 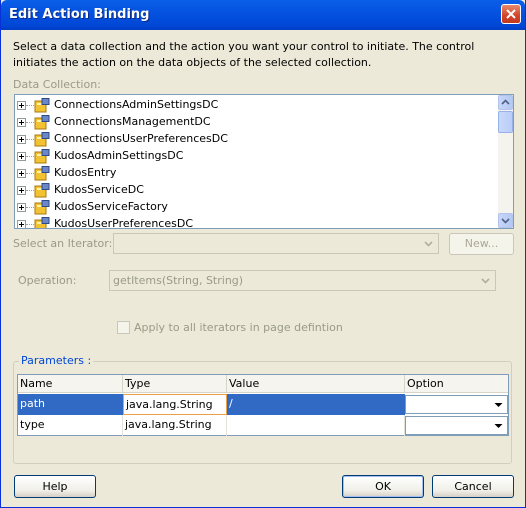 What do you see at coordinates (123, 327) in the screenshot?
I see `apply-all-checkbox` at bounding box center [123, 327].